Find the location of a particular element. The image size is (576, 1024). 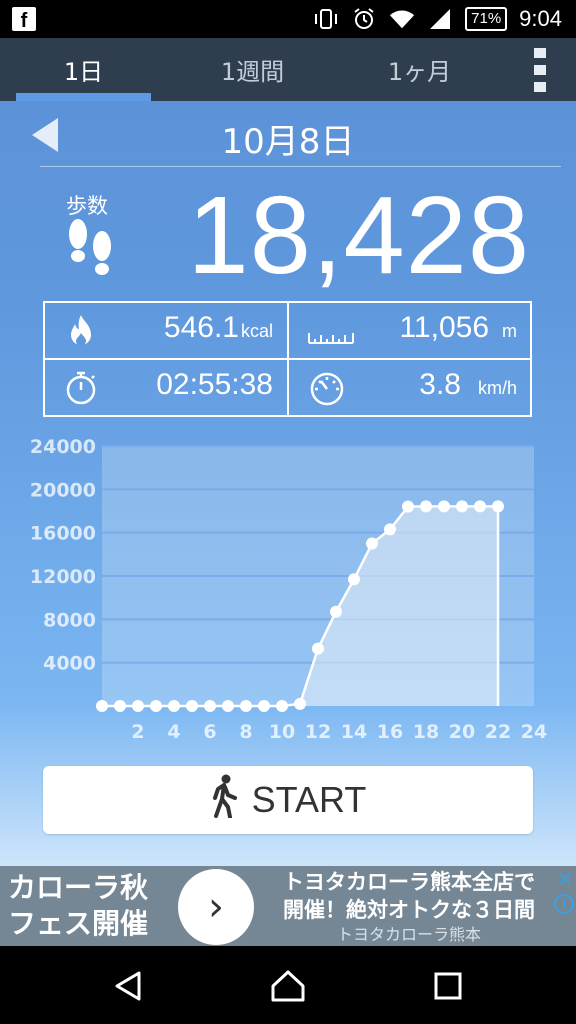

signal-icon is located at coordinates (440, 19).